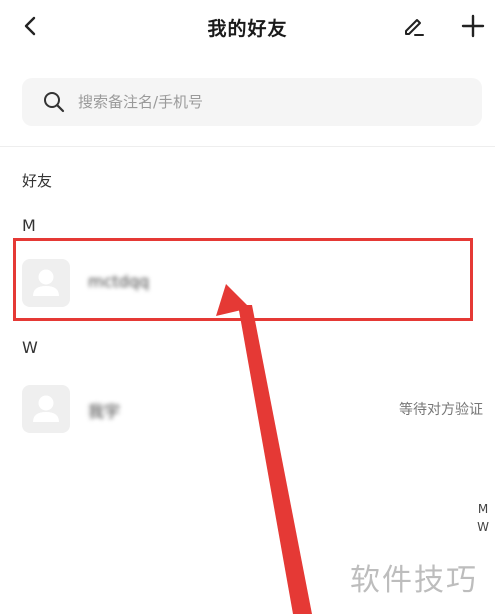 Image resolution: width=495 pixels, height=614 pixels. What do you see at coordinates (30, 347) in the screenshot?
I see `group-letter-w: W` at bounding box center [30, 347].